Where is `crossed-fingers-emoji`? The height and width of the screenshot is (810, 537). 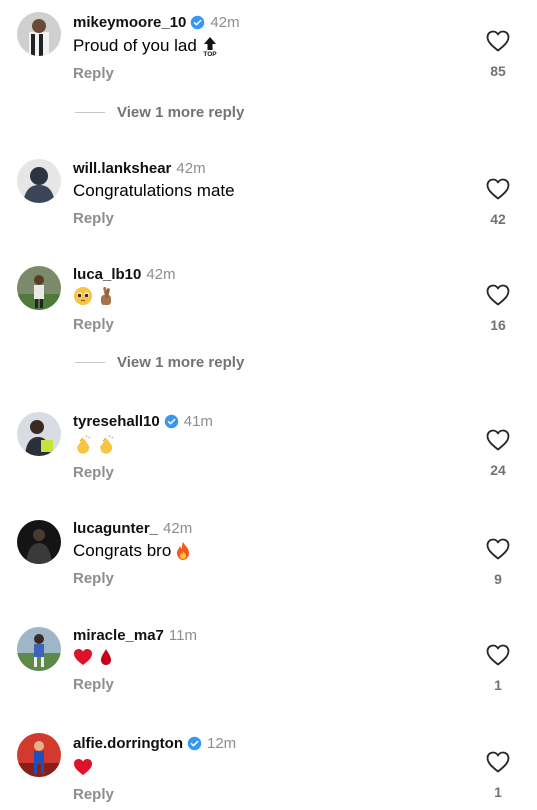
crossed-fingers-emoji is located at coordinates (106, 296).